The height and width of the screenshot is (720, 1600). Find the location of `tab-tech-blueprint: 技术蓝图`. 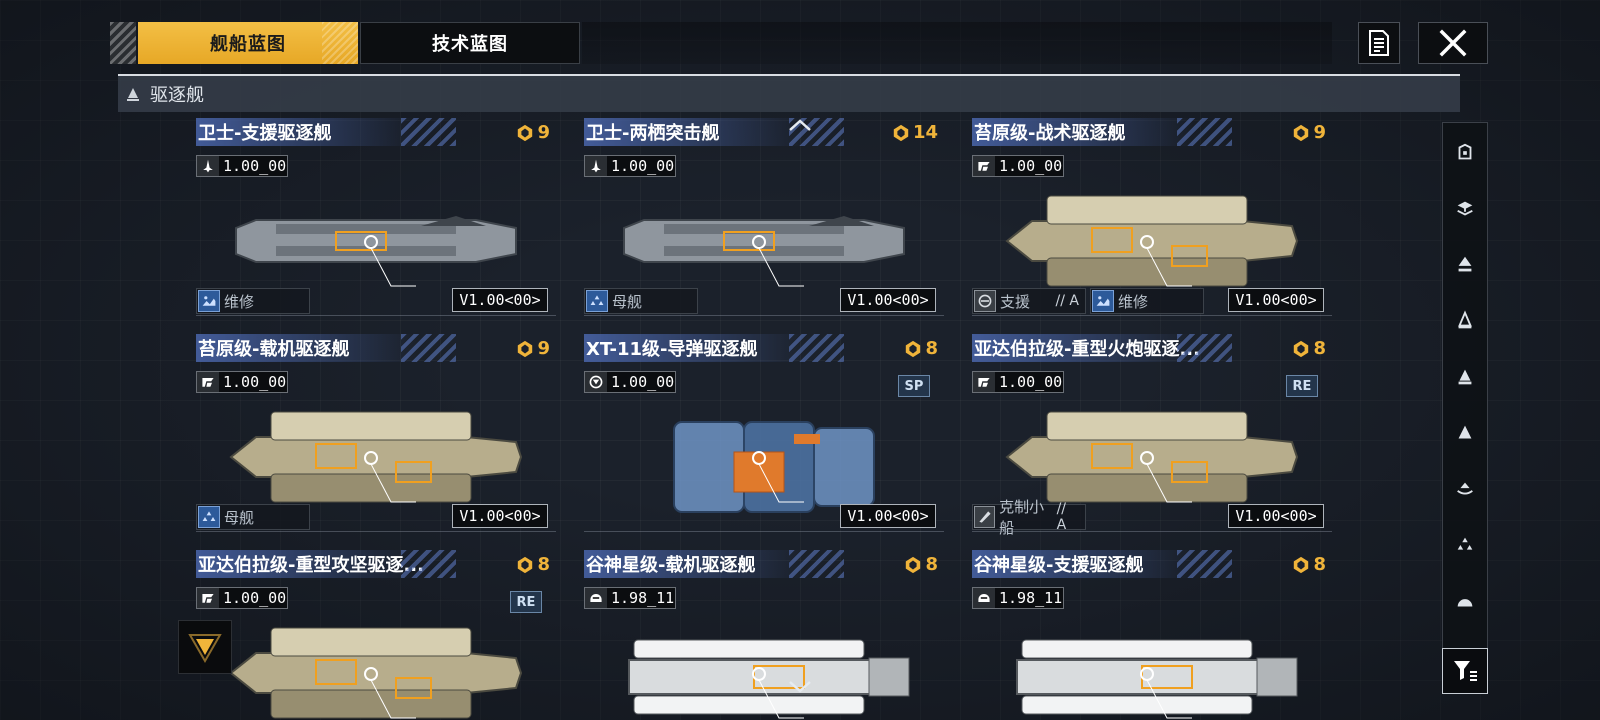

tab-tech-blueprint: 技术蓝图 is located at coordinates (470, 43).